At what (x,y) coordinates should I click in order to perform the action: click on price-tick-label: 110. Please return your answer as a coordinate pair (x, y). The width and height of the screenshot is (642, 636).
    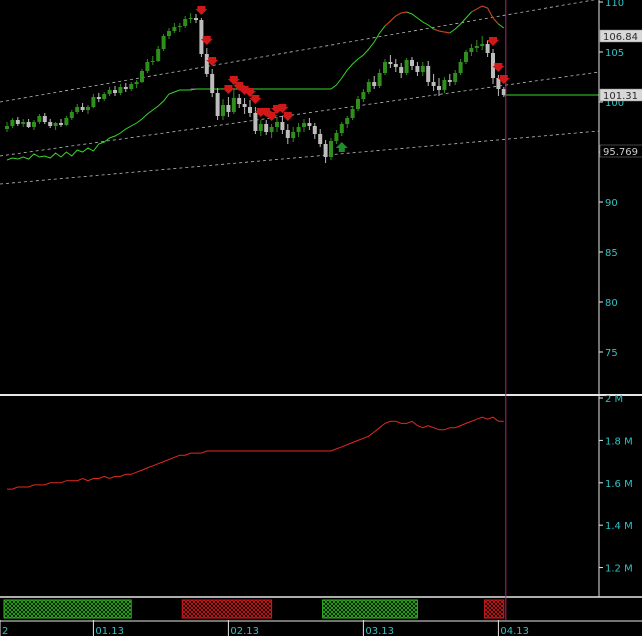
    Looking at the image, I should click on (614, 4).